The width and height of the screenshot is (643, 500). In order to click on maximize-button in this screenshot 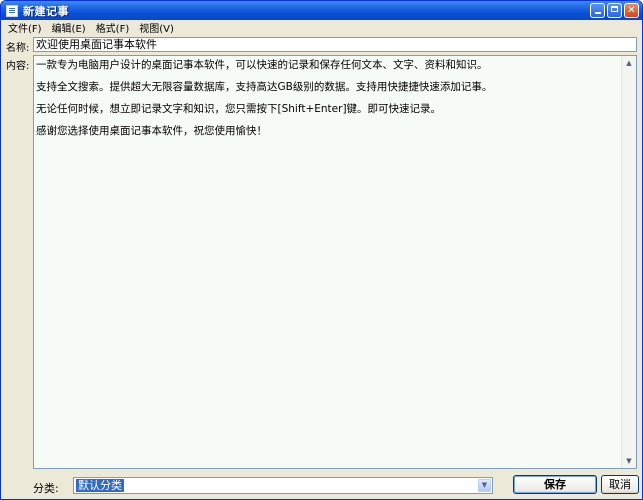, I will do `click(614, 10)`.